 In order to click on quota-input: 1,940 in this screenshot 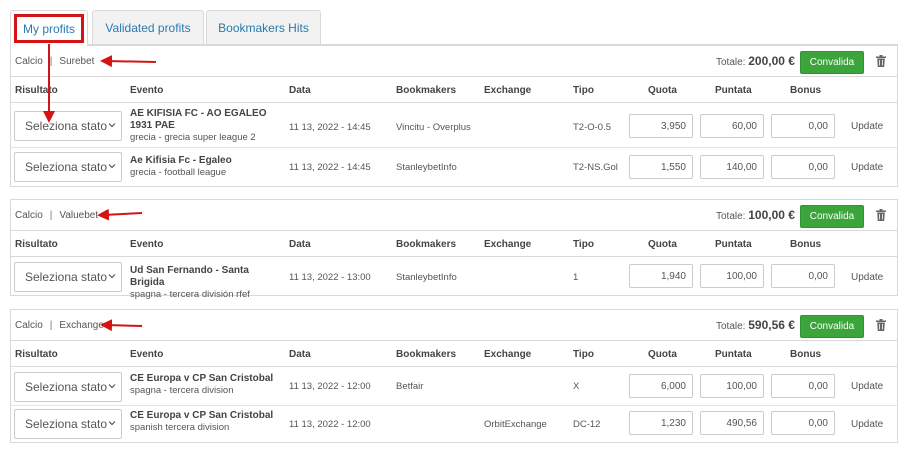, I will do `click(661, 276)`.